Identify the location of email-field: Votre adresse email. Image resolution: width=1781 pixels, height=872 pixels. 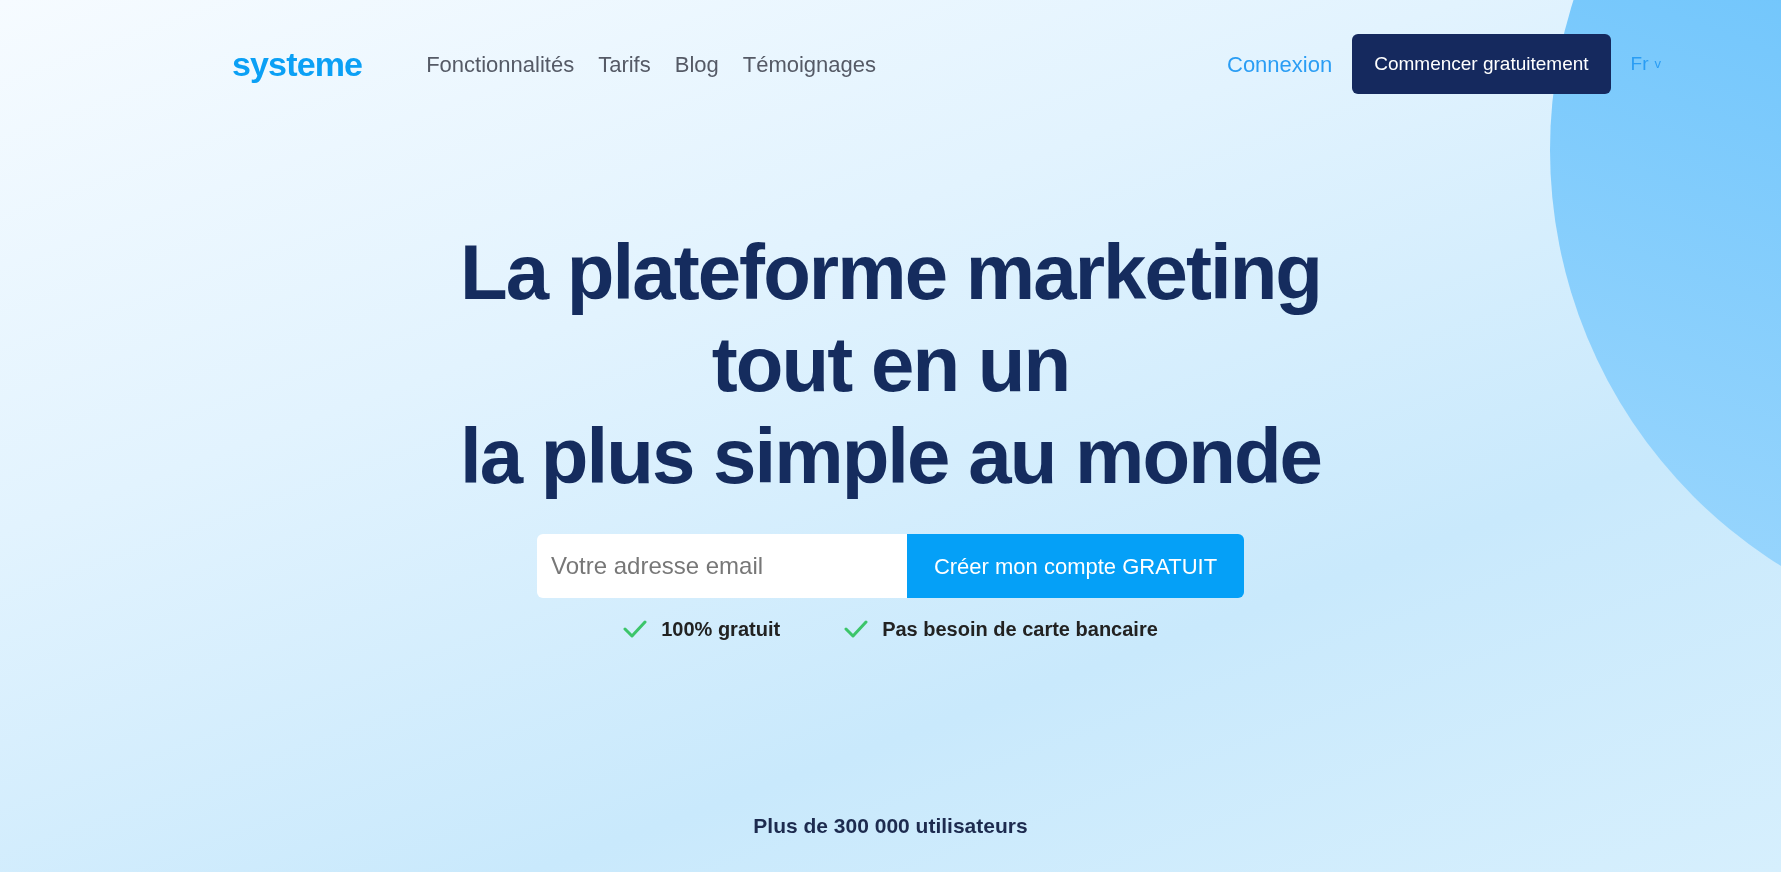
(722, 566).